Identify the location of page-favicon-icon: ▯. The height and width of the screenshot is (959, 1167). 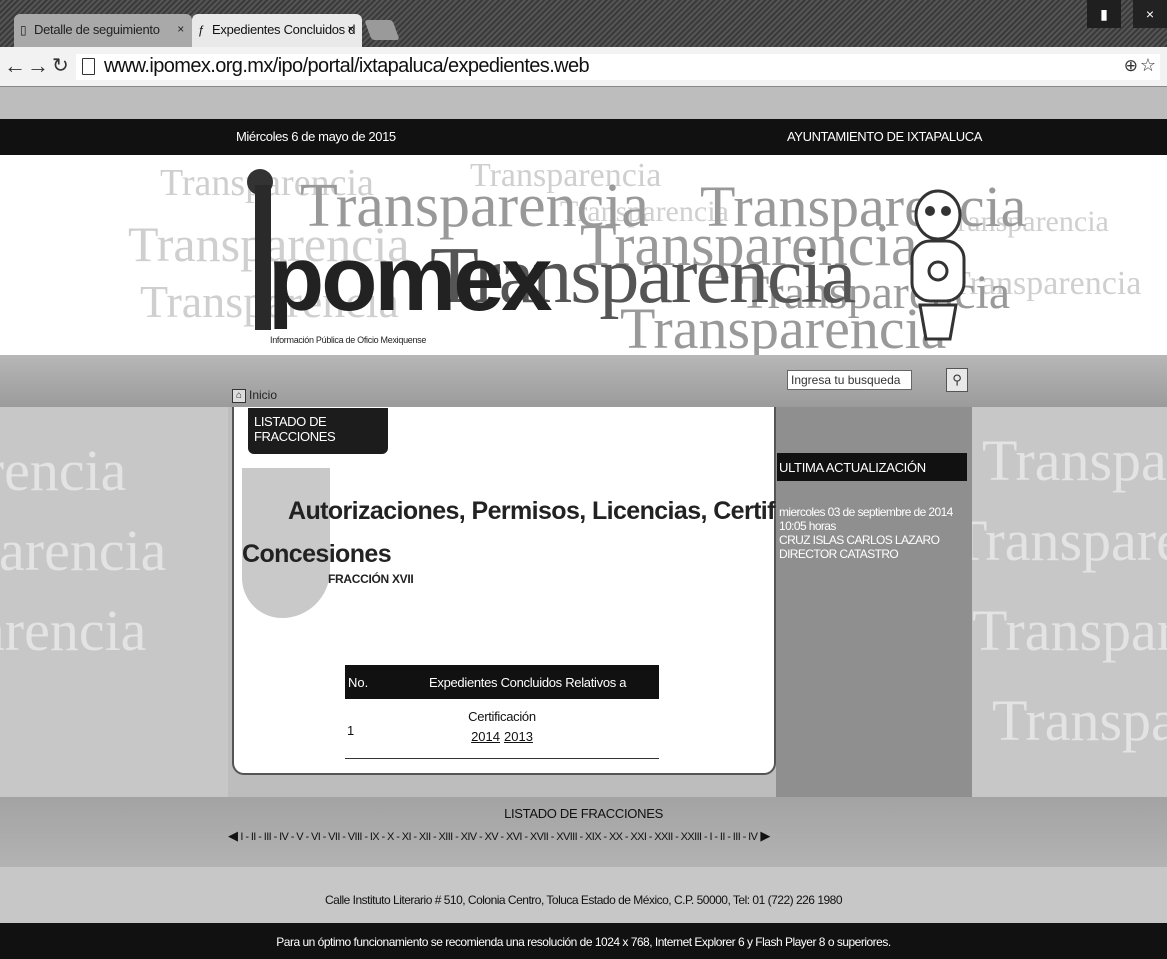
(23, 30).